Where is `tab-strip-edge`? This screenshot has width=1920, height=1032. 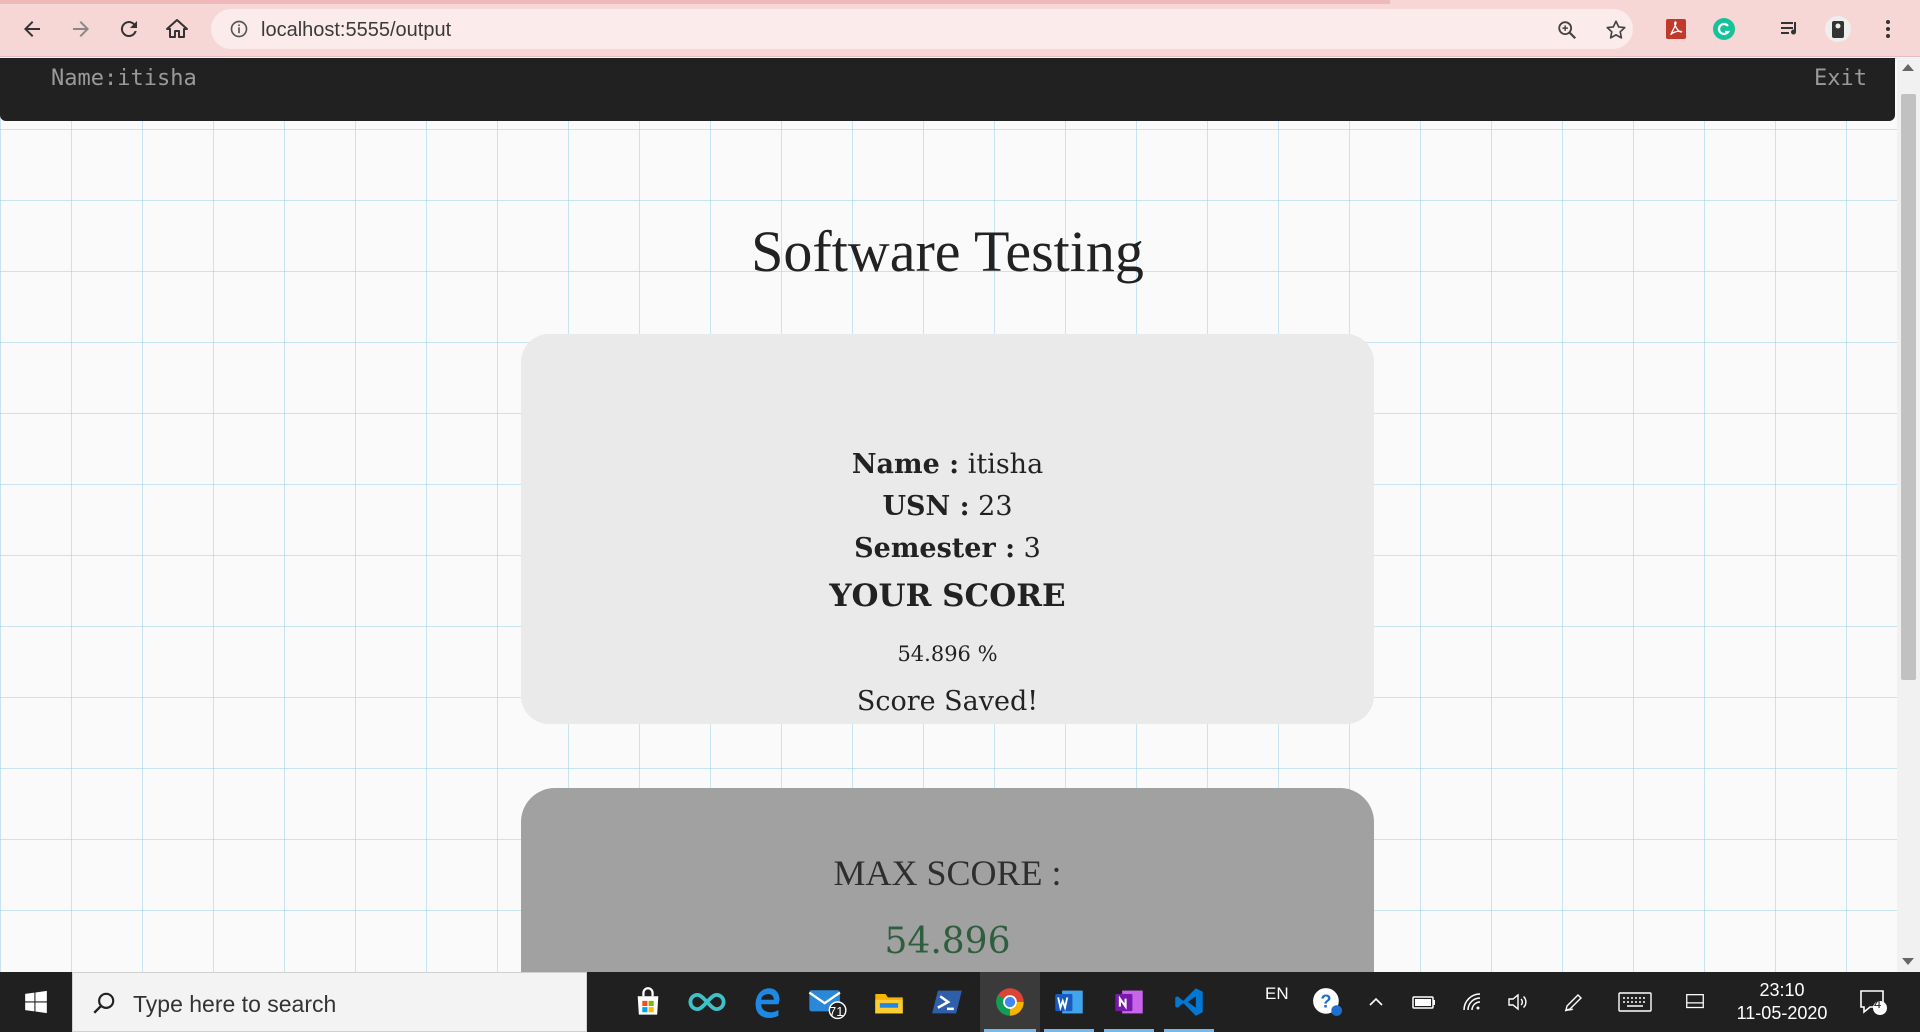
tab-strip-edge is located at coordinates (695, 2).